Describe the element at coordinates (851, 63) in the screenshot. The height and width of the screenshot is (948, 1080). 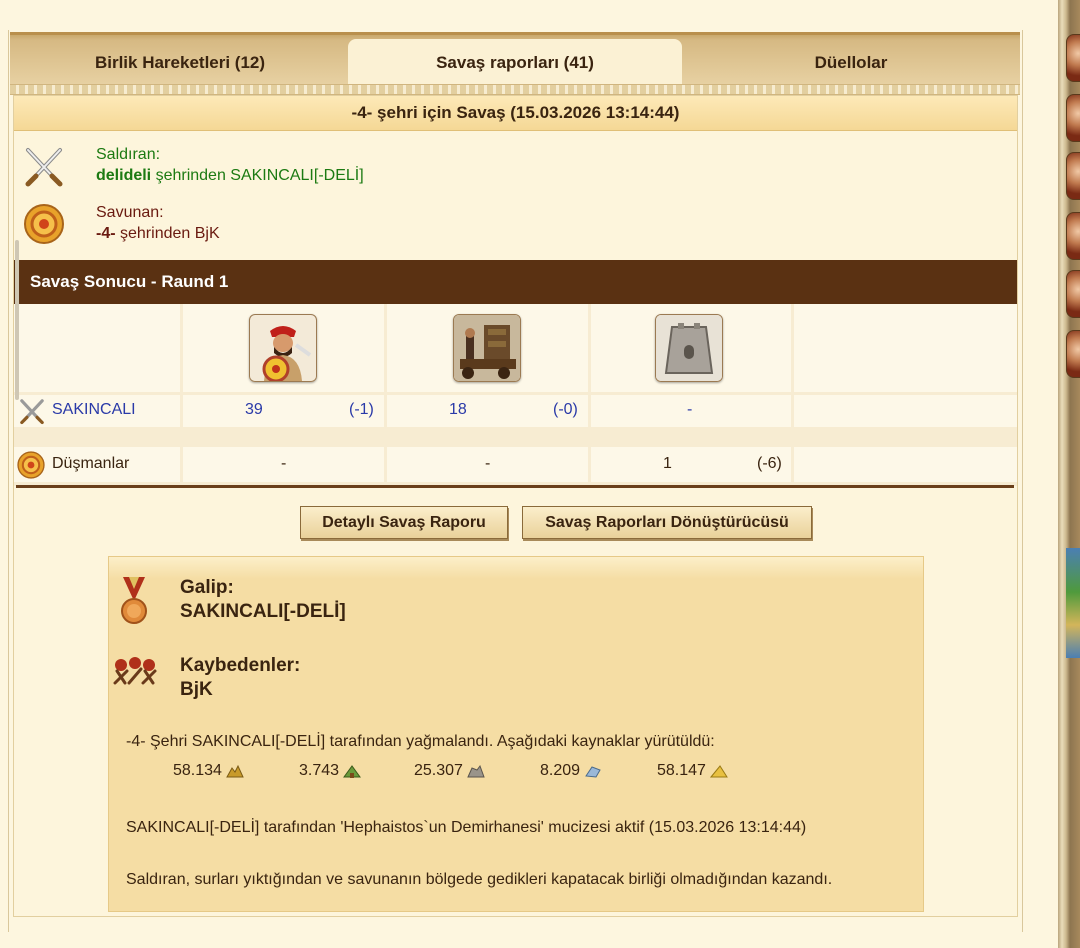
I see `tab-duels: Düellolar` at that location.